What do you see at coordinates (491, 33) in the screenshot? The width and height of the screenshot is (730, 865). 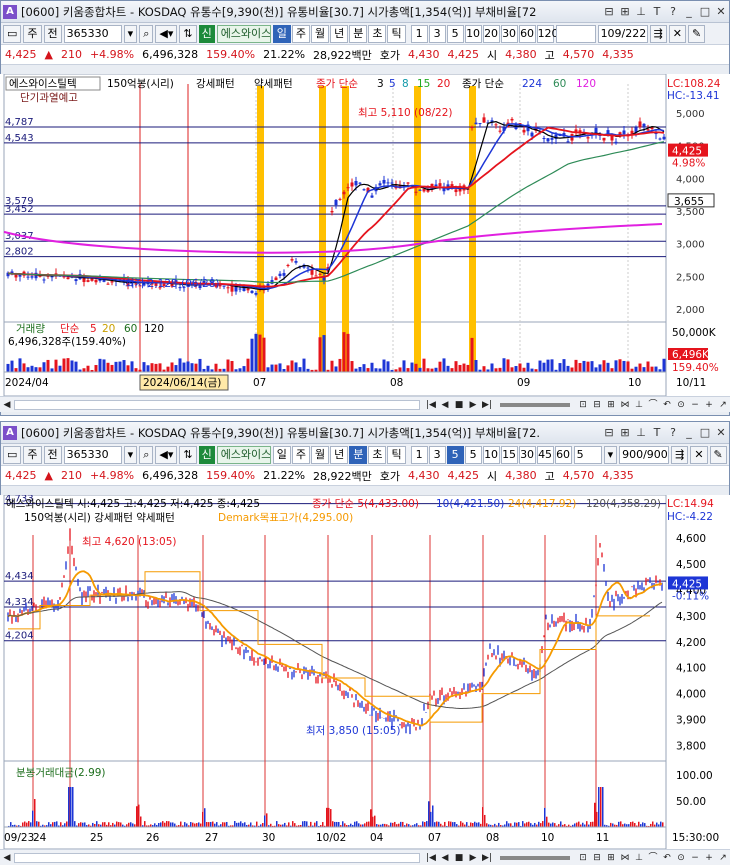 I see `interval-button-4: 20` at bounding box center [491, 33].